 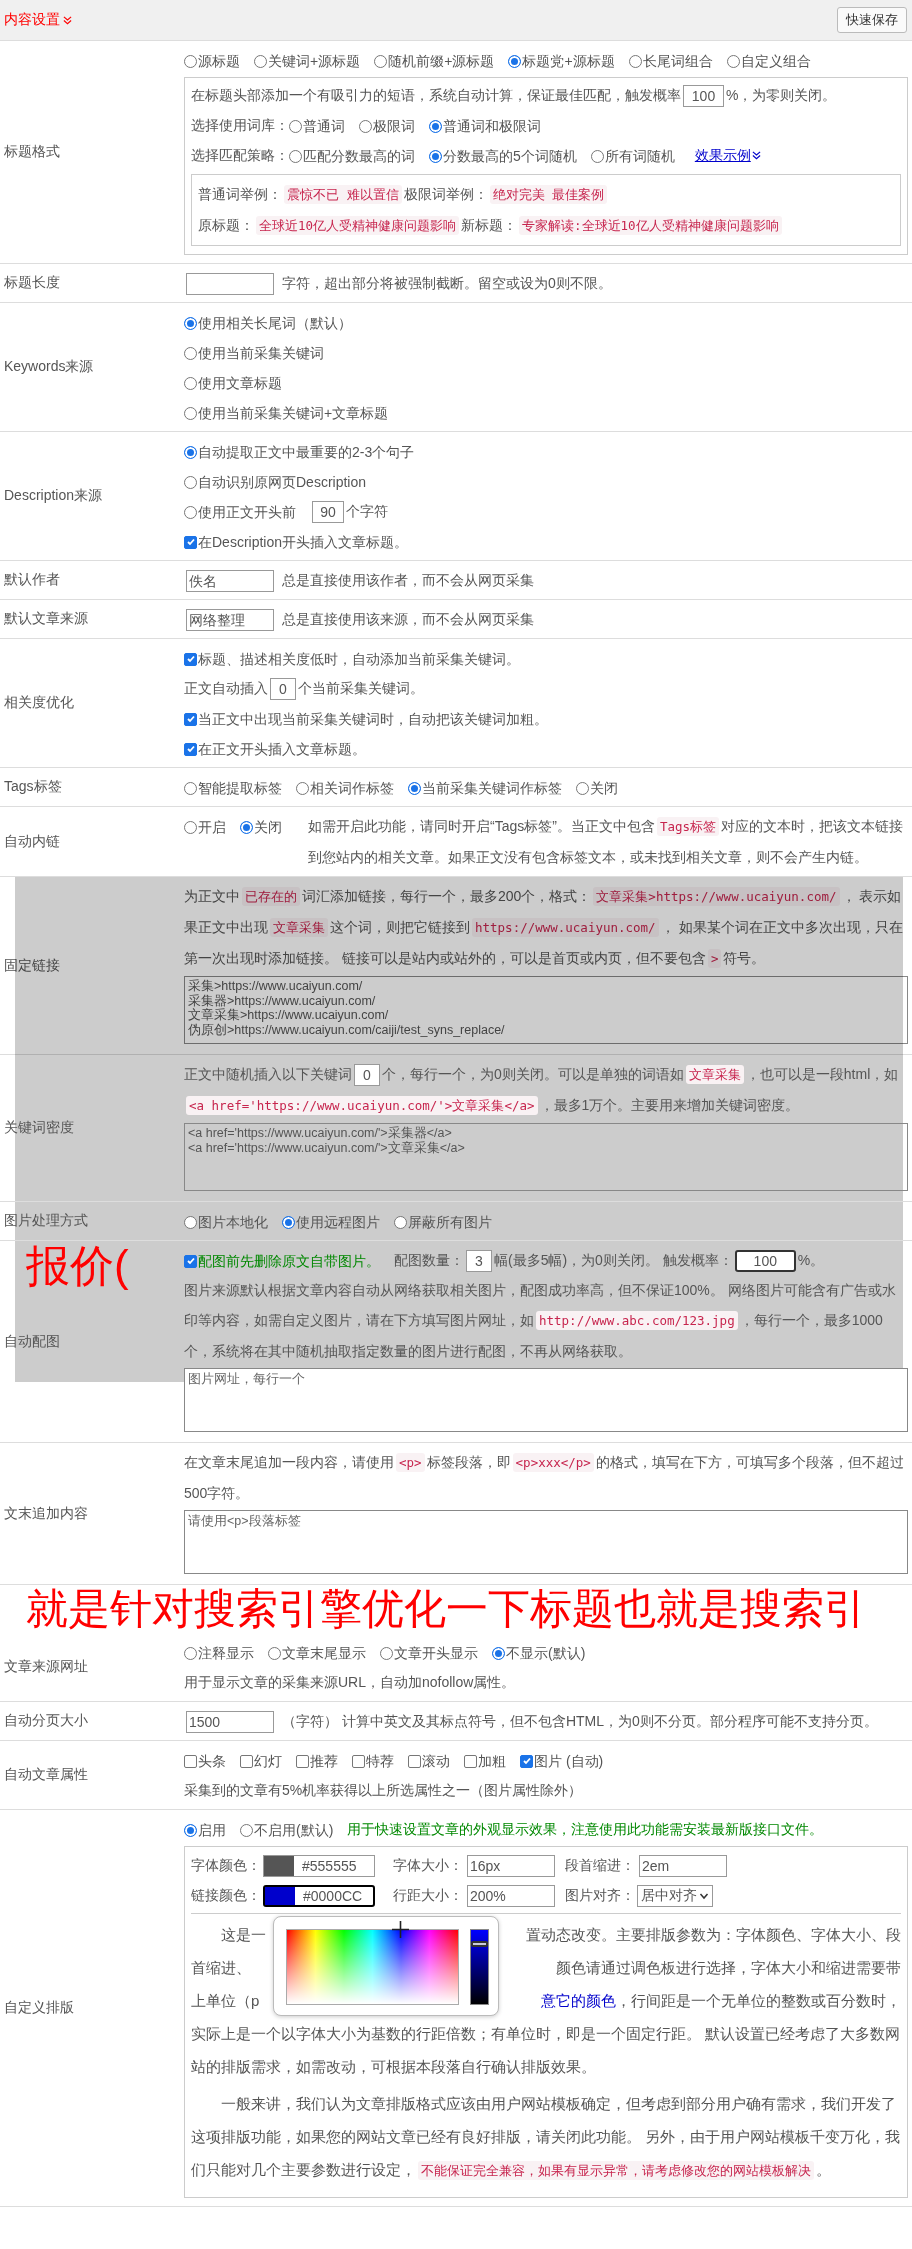 I want to click on radio-label: 使用正文开头前, so click(x=247, y=512).